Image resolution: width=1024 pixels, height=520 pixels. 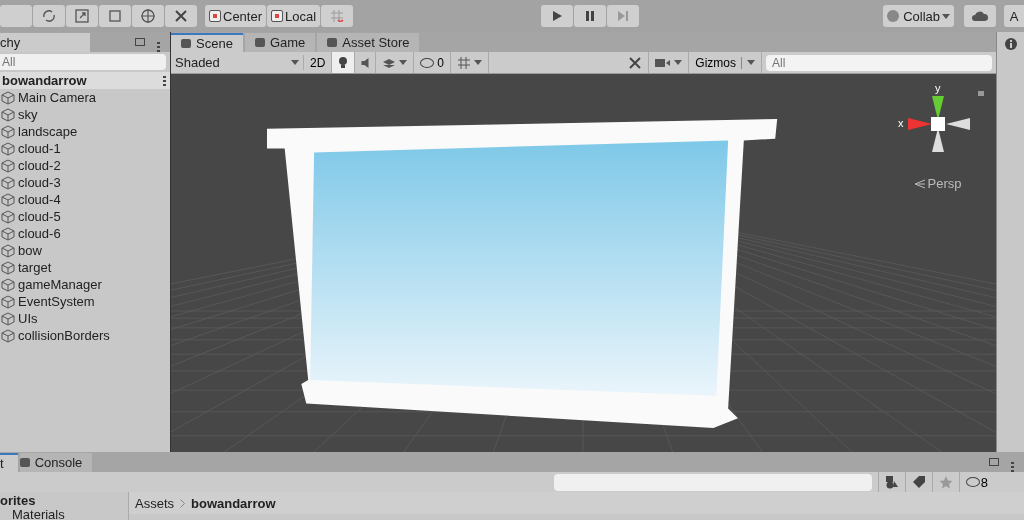 What do you see at coordinates (389, 62) in the screenshot?
I see `layers-icon` at bounding box center [389, 62].